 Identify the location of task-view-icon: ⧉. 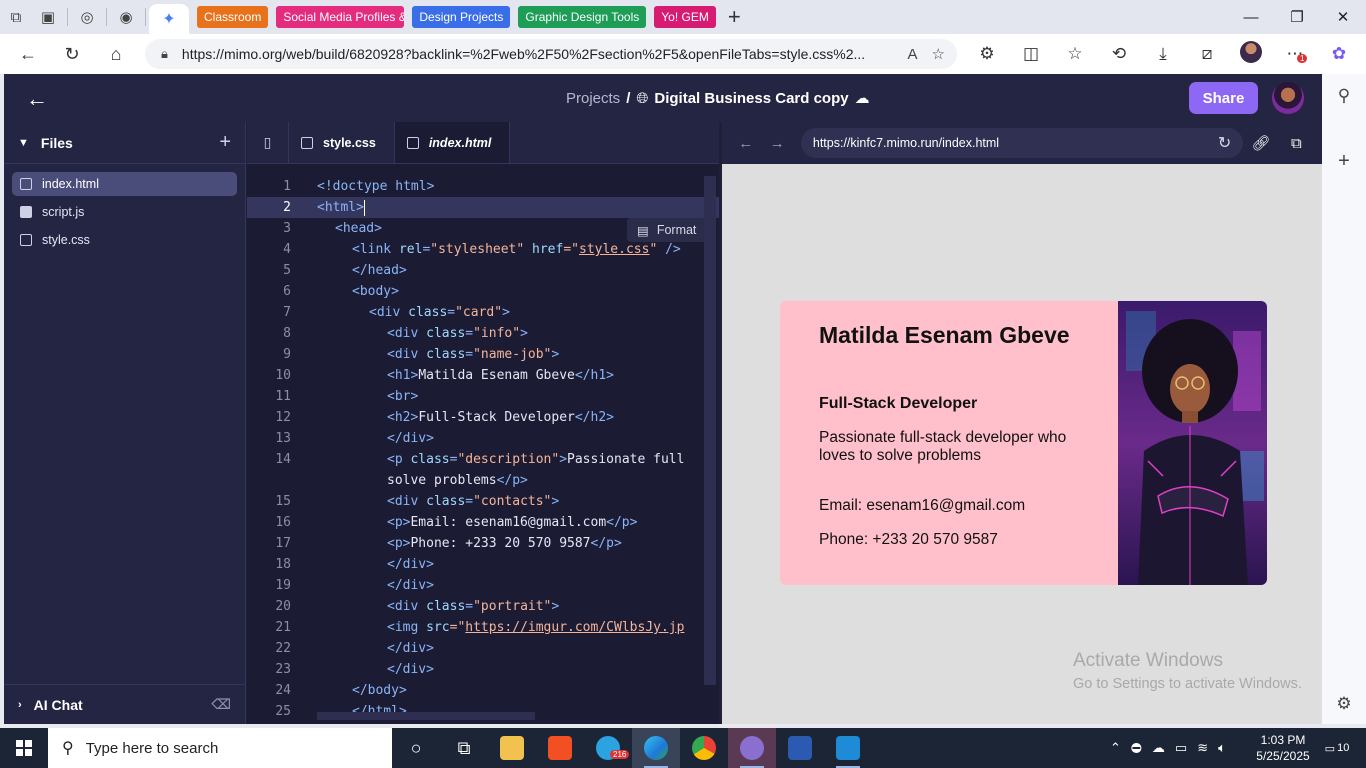
(464, 748).